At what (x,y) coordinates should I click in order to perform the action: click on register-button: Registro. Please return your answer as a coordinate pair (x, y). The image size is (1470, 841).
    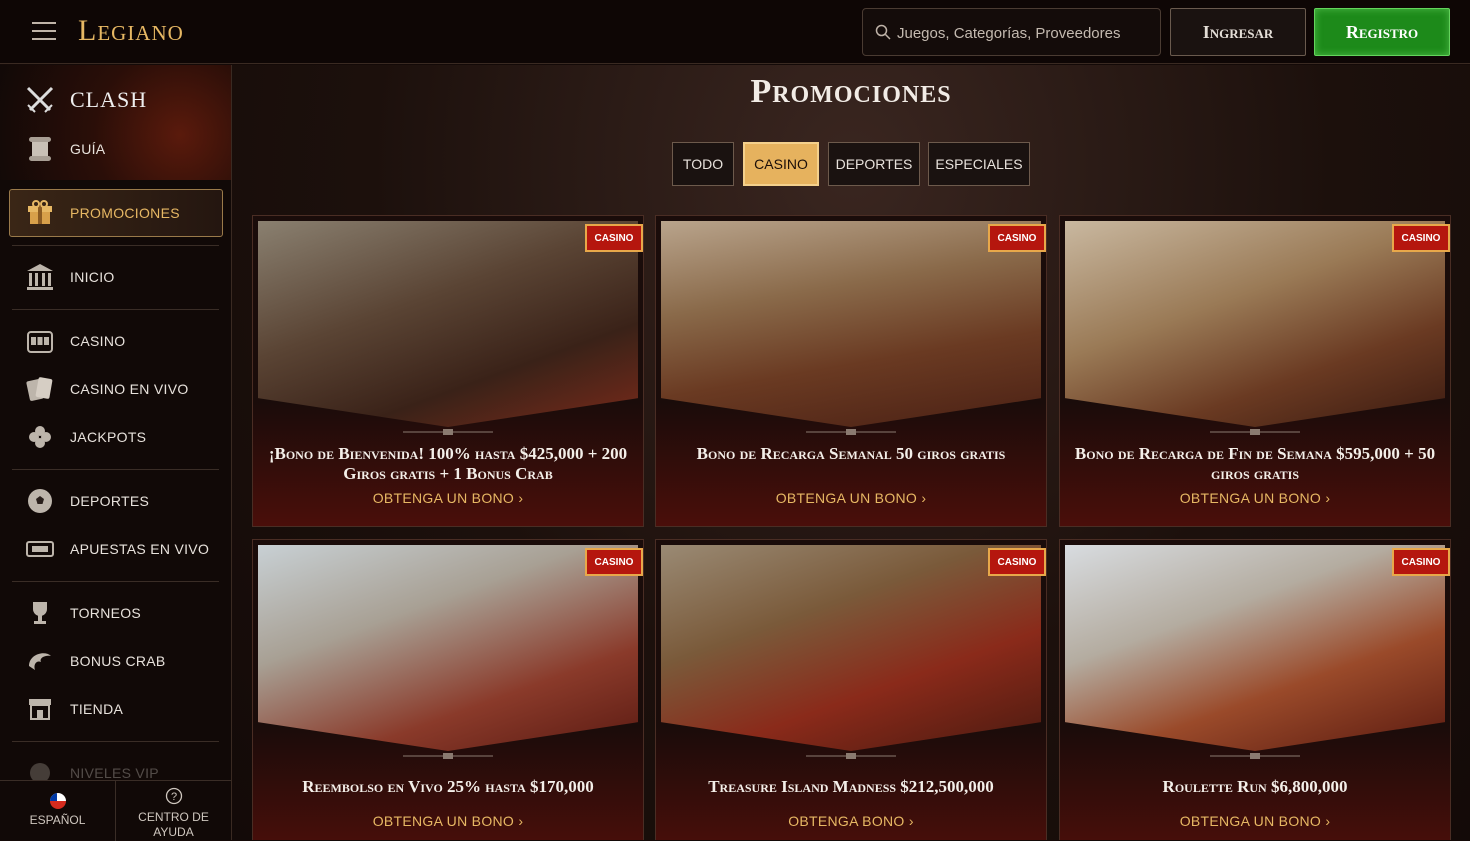
    Looking at the image, I should click on (1382, 32).